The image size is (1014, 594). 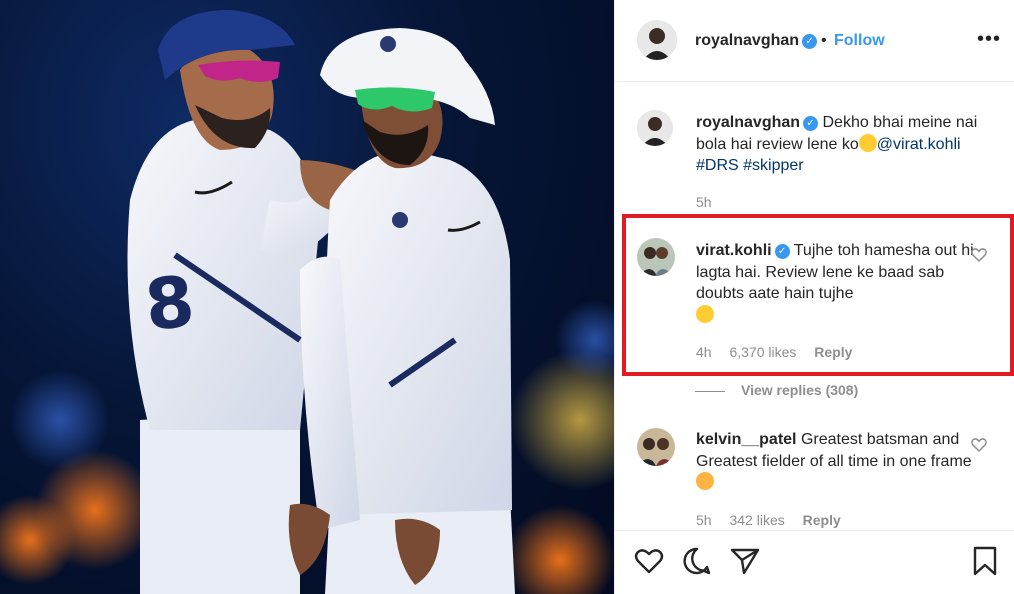 I want to click on follow-button: Follow, so click(x=859, y=41).